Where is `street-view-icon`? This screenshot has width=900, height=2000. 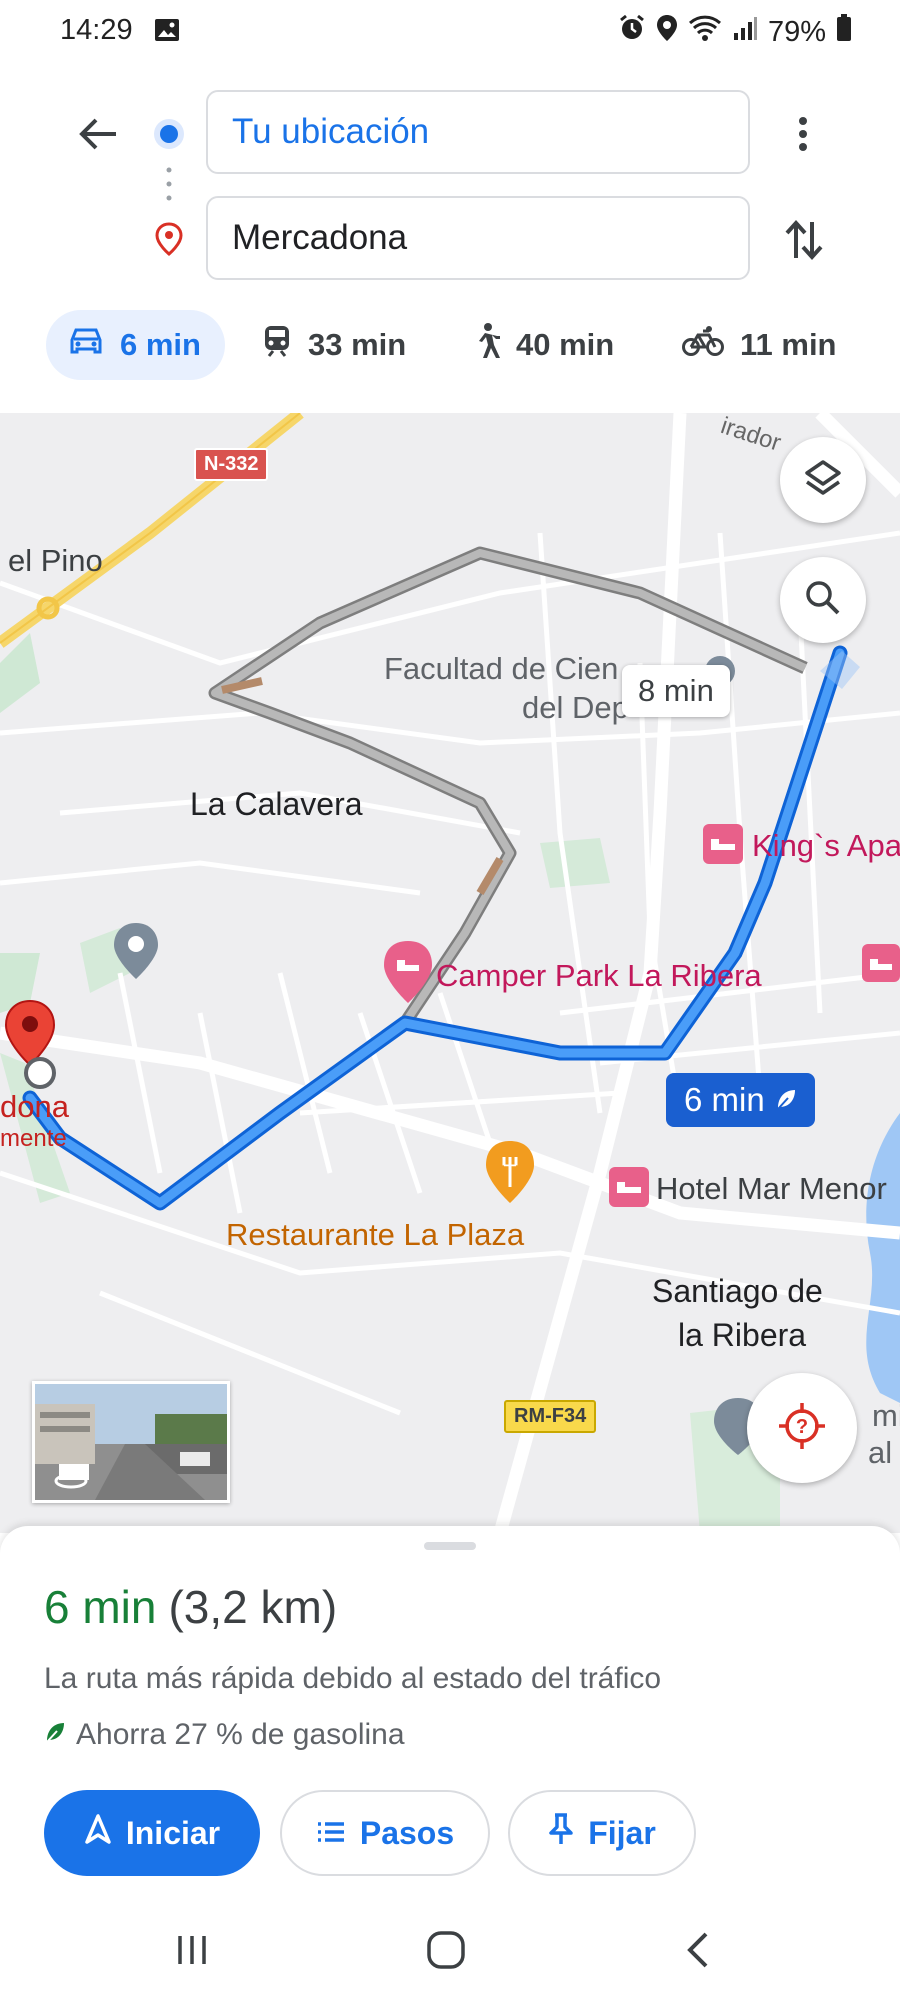 street-view-icon is located at coordinates (71, 1481).